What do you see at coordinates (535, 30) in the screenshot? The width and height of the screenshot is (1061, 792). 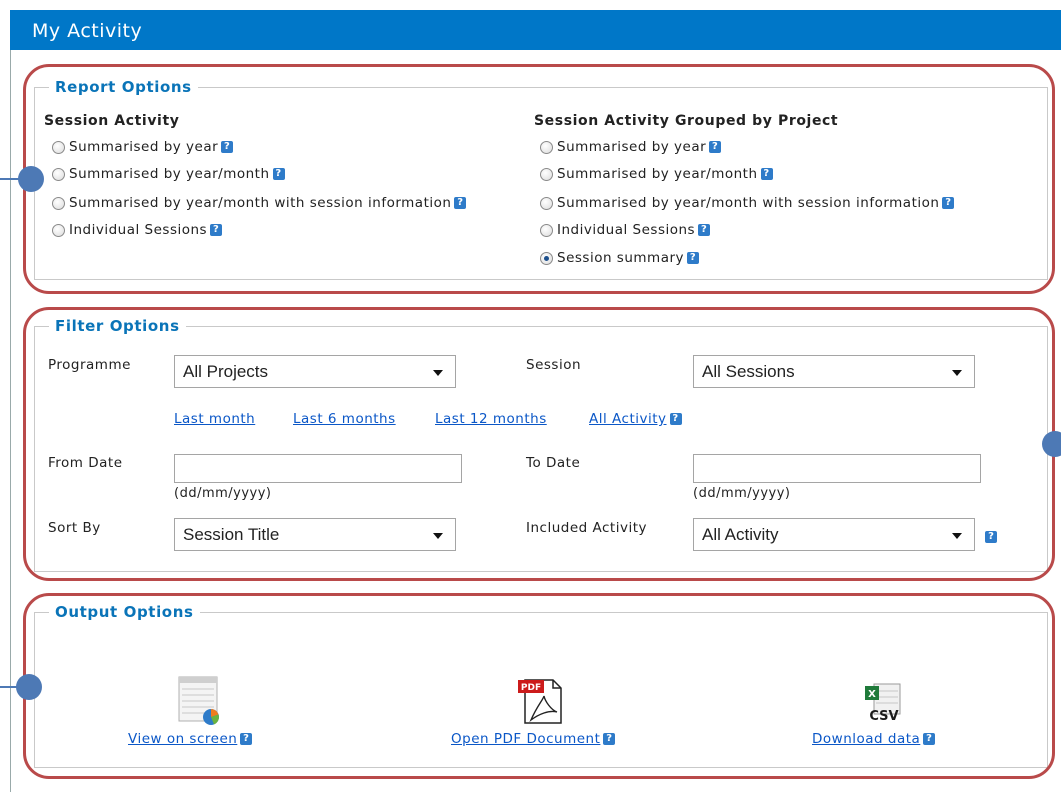 I see `page-title: My Activity` at bounding box center [535, 30].